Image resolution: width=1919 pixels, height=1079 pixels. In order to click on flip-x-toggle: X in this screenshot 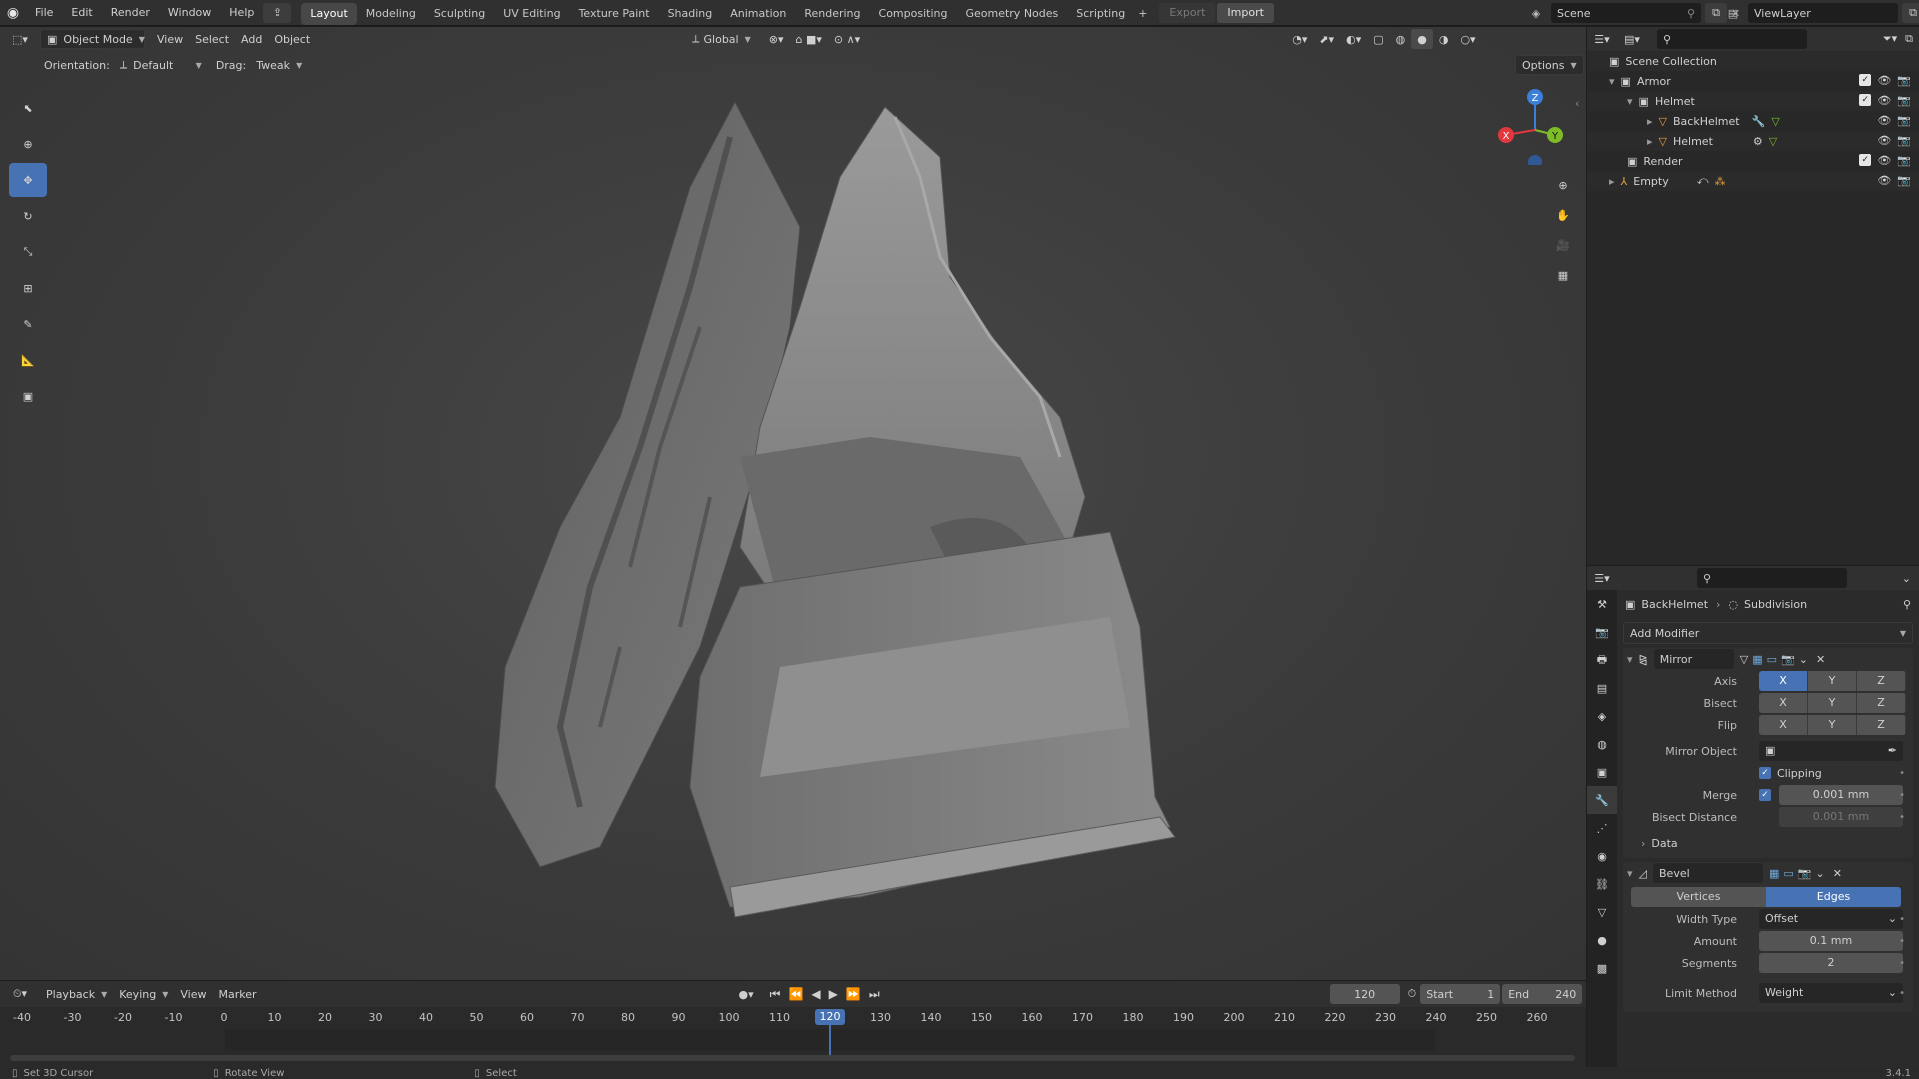, I will do `click(1783, 725)`.